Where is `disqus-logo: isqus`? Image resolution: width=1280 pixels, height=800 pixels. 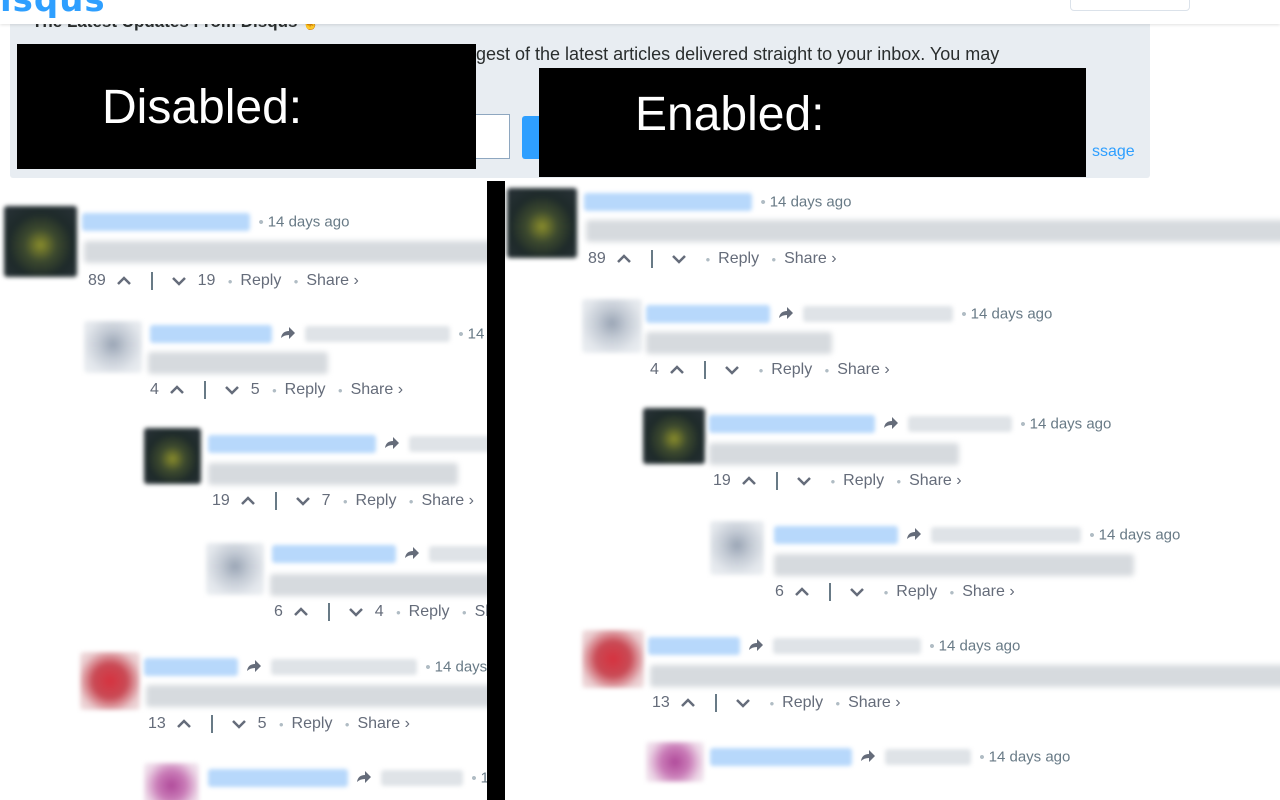 disqus-logo: isqus is located at coordinates (53, 10).